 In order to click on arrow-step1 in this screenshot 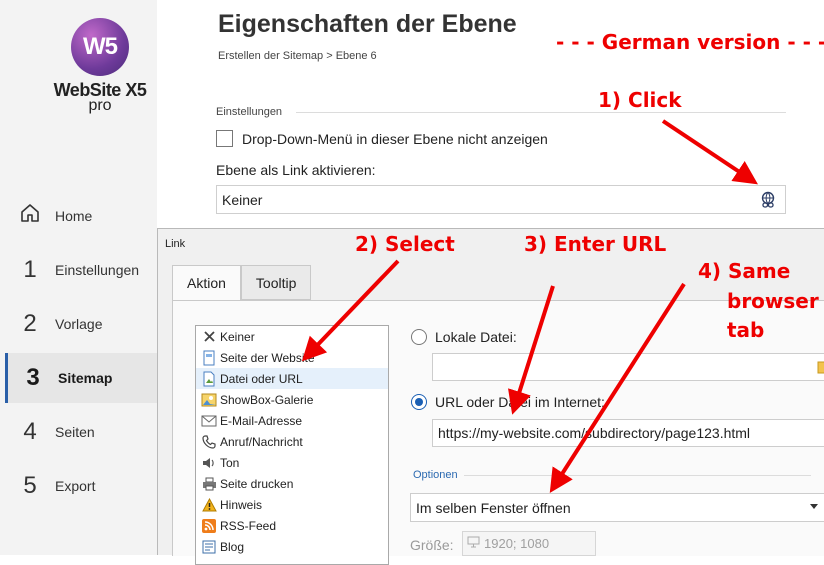, I will do `click(709, 152)`.